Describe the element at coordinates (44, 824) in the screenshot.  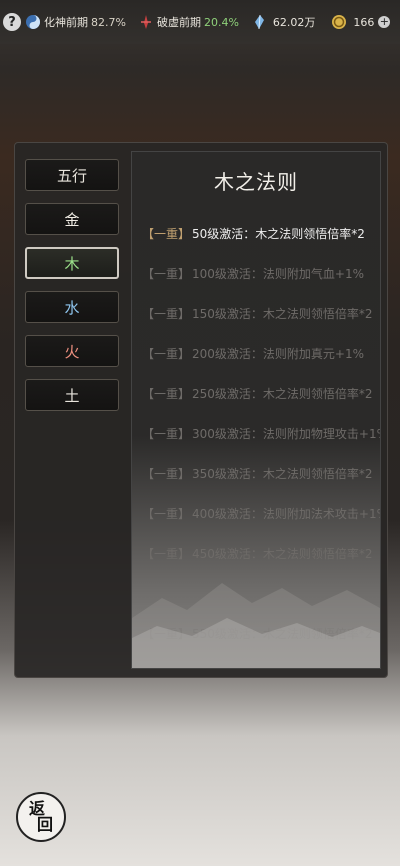
I see `back-label-line2: 回` at that location.